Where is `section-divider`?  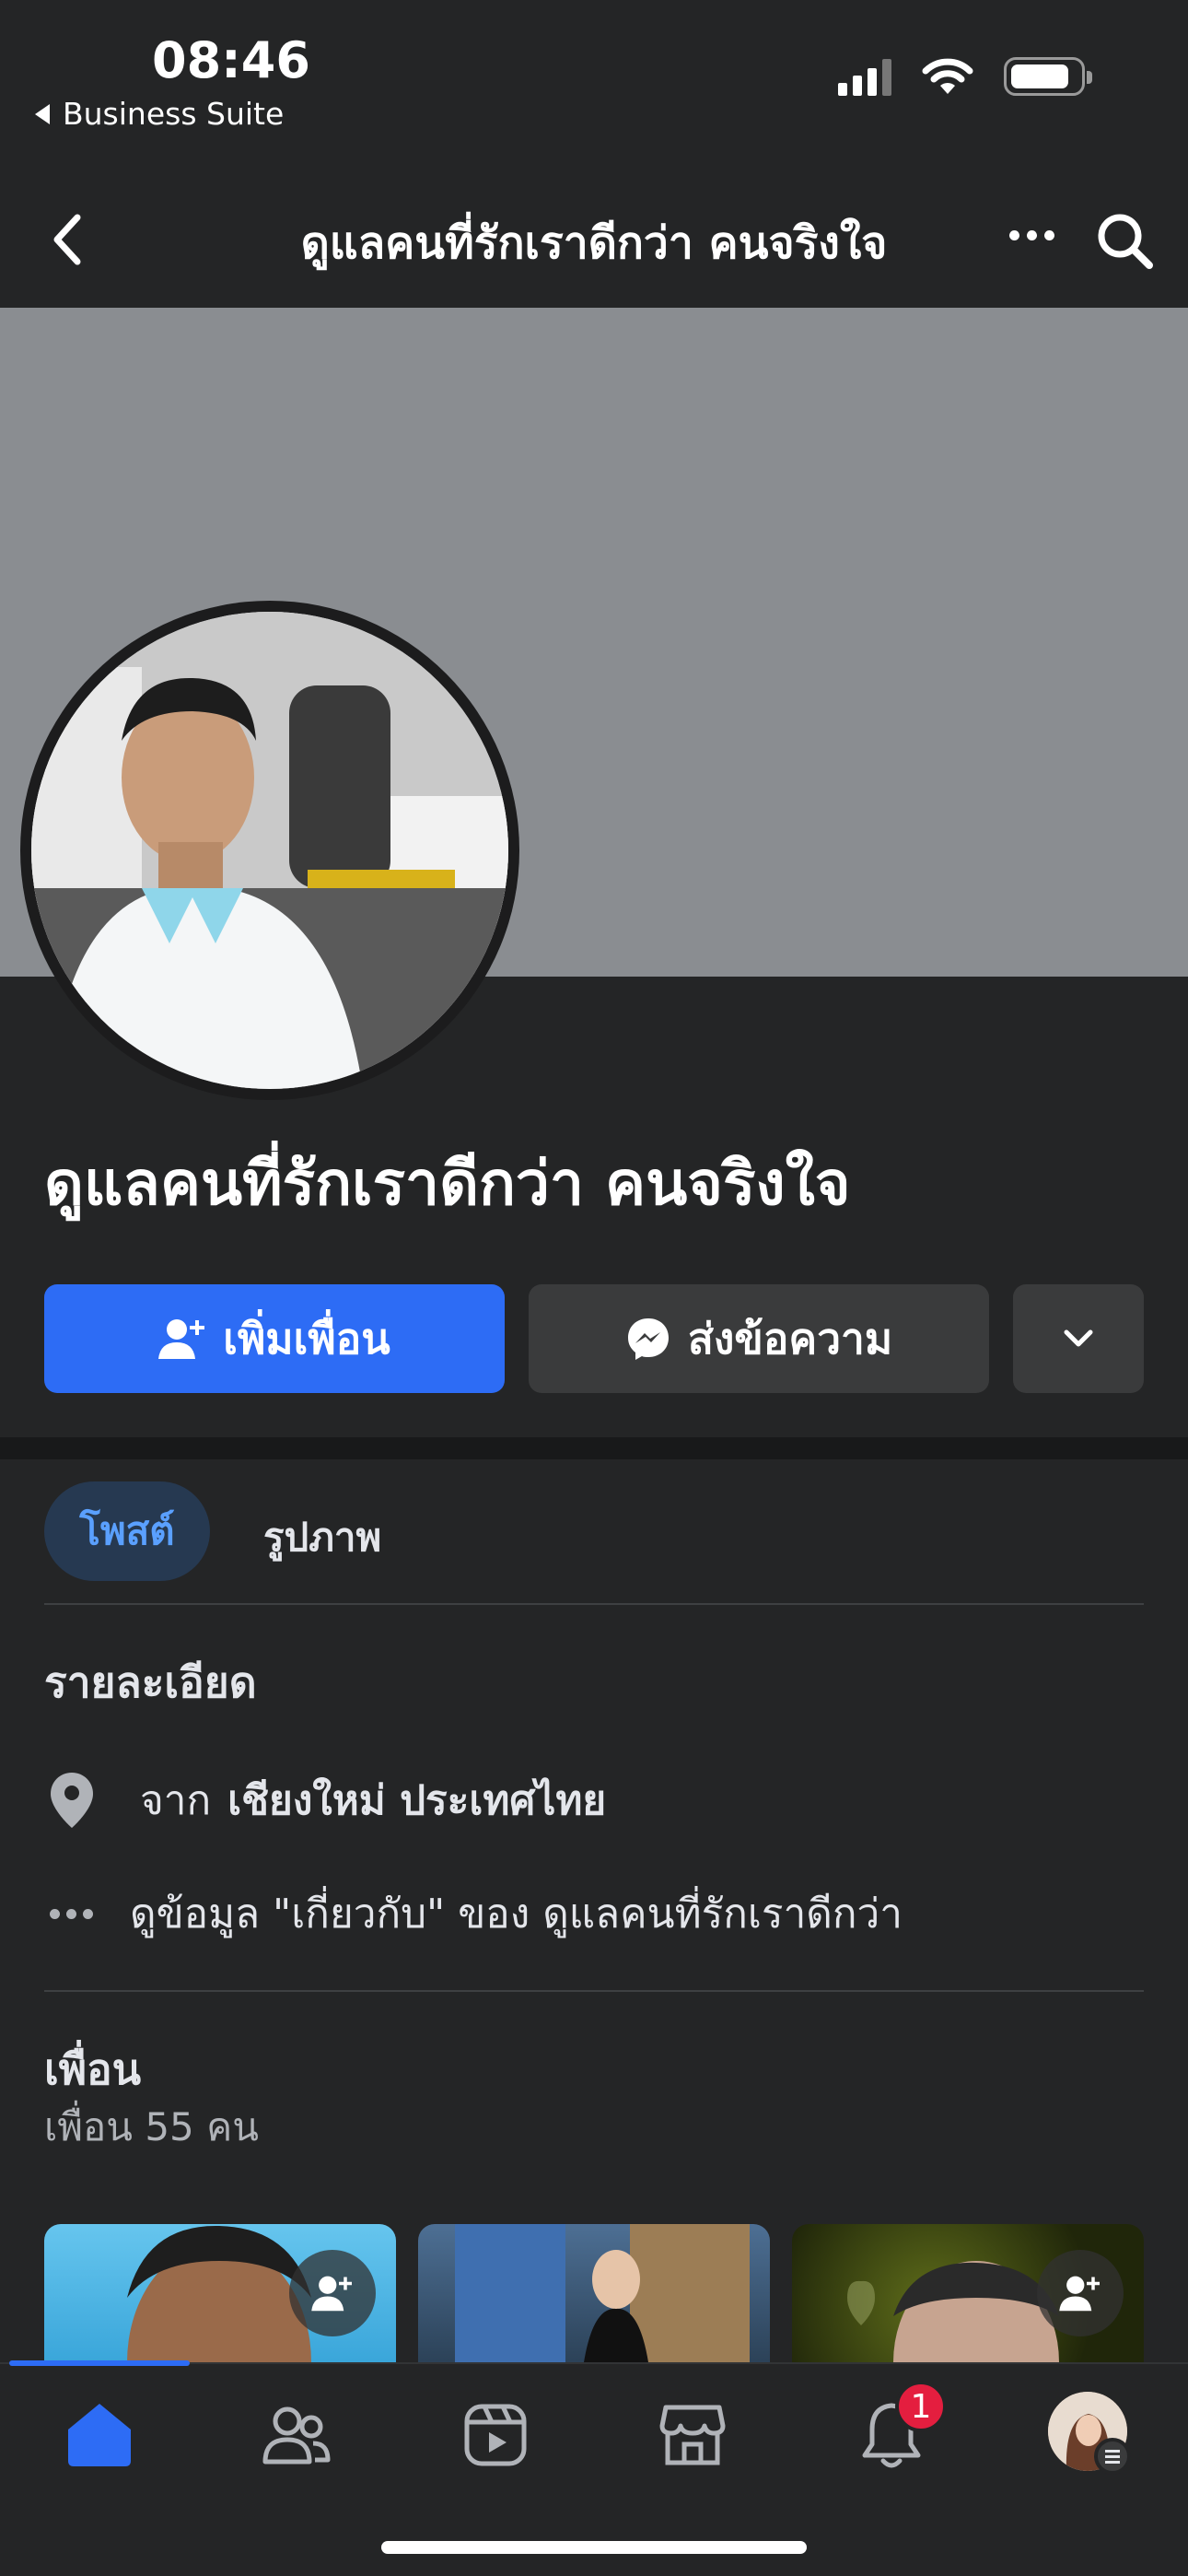
section-divider is located at coordinates (594, 1448).